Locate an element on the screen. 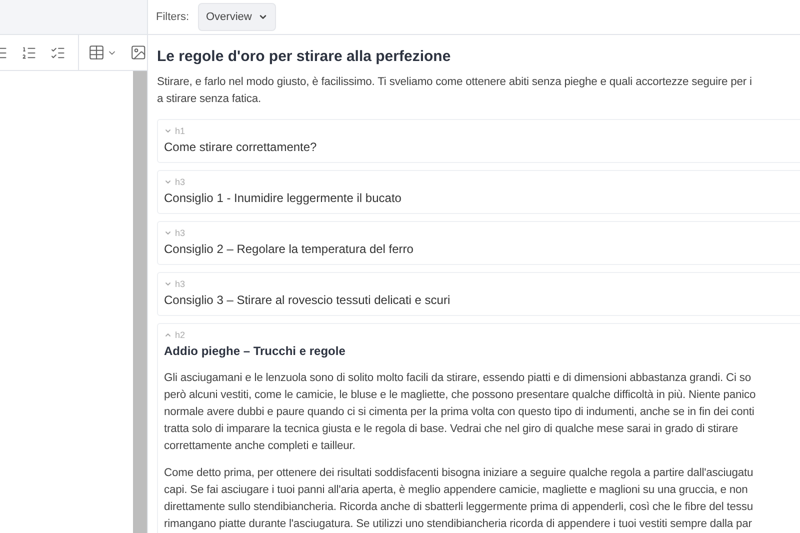 This screenshot has height=533, width=800. body-paragraph: Come detto prima, per ottenere dei risultati soddisfacenti bisogna iniziare a seguire qualche regola a partire dall'asciugatu capi. Se fai asciugare i tuoi panni all'aria aperta, è meglio appendere camicie, magliette e maglioni su una gruccia, e non direttamente sullo stendibiancheria. Ricorda anche di sbatterli leggermente prima di appenderli, così che le fibre del tessu rimangano piatte durante l'asciugatura. Se utilizzi uno stendibiancheria ricorda di appendere i tuoi vestiti sempre dalla par is located at coordinates (459, 499).